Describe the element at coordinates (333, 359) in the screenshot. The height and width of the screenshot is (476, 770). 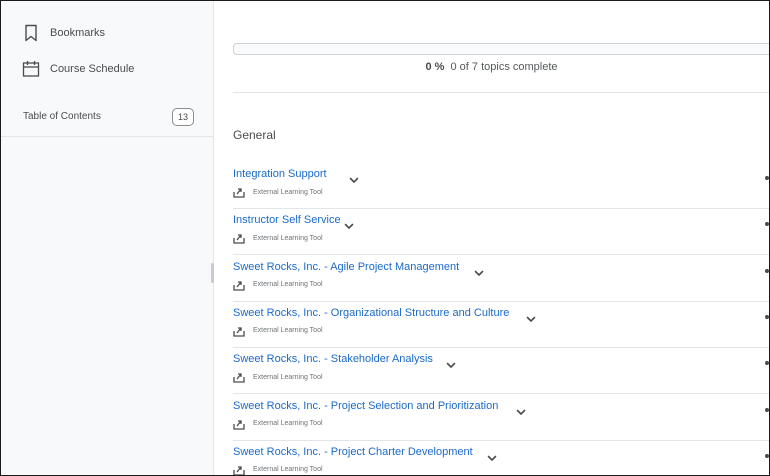
I see `topic-link: Sweet Rocks, Inc. - Stakeholder Analysis` at that location.